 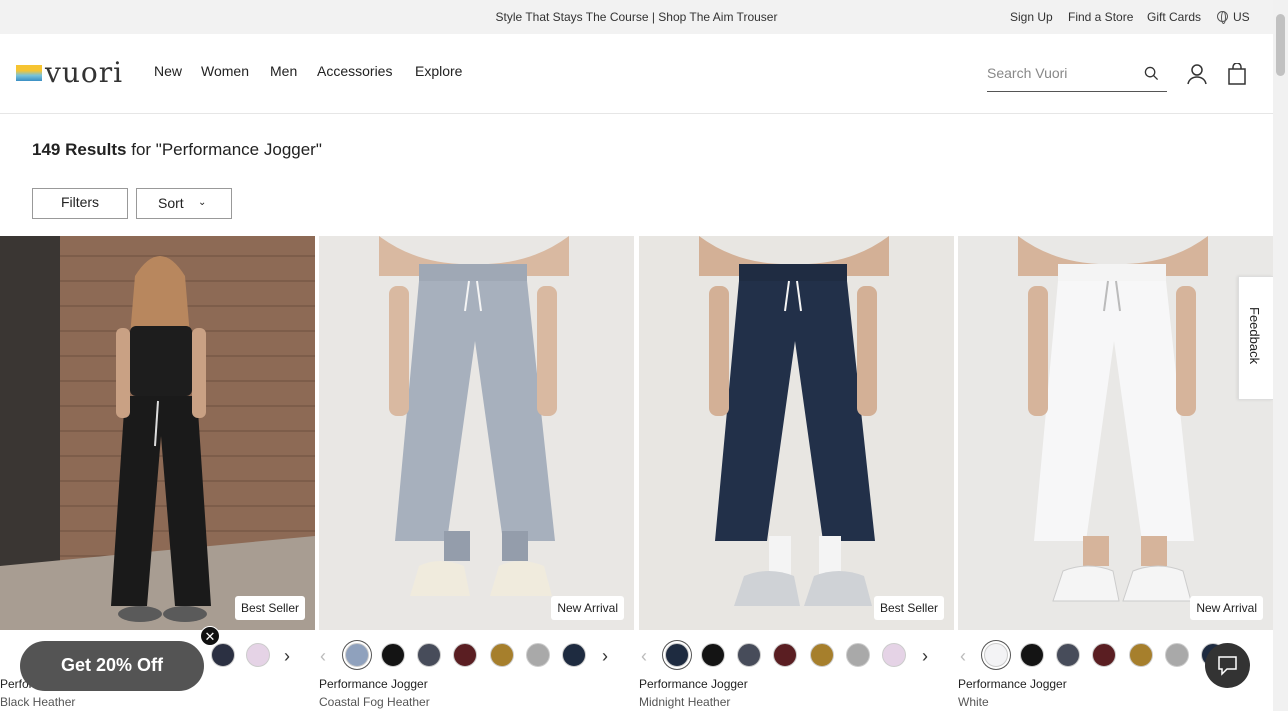 I want to click on bag-icon, so click(x=1237, y=74).